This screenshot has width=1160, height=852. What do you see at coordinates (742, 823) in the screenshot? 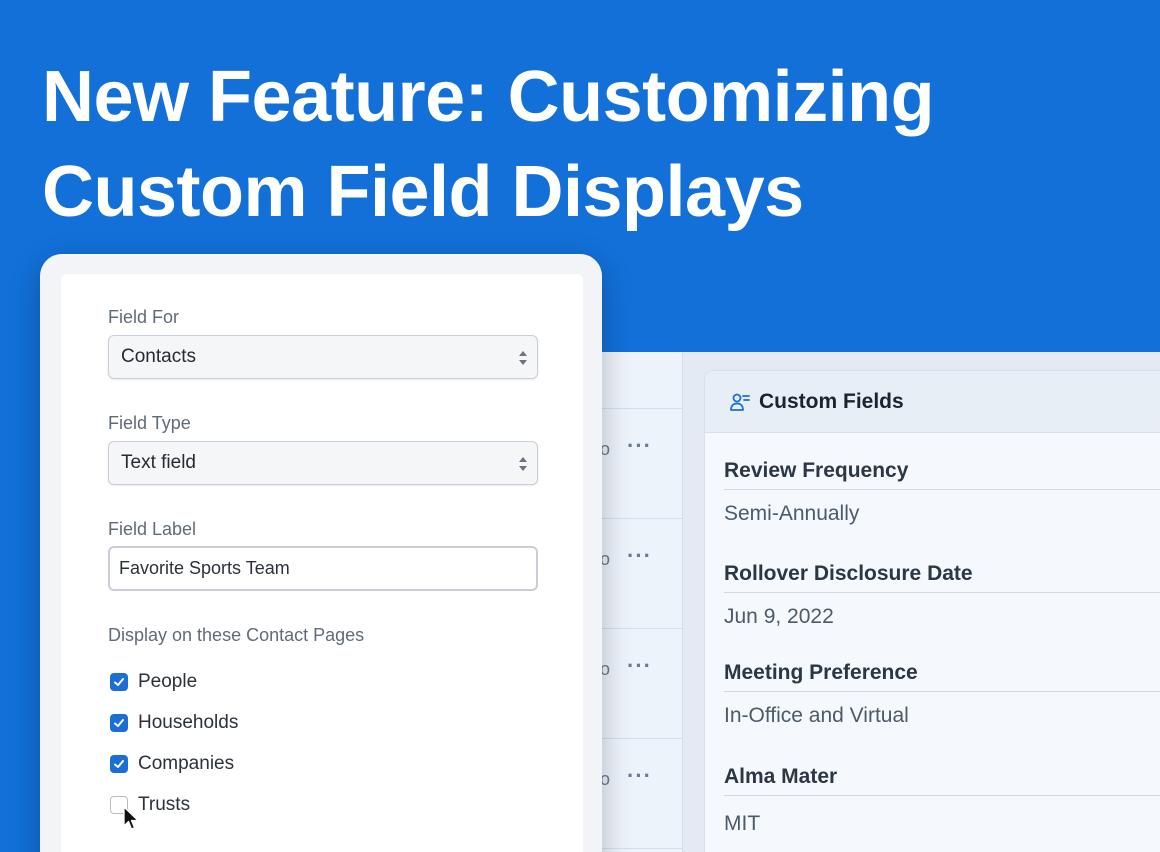
I see `custom-field-value: MIT` at bounding box center [742, 823].